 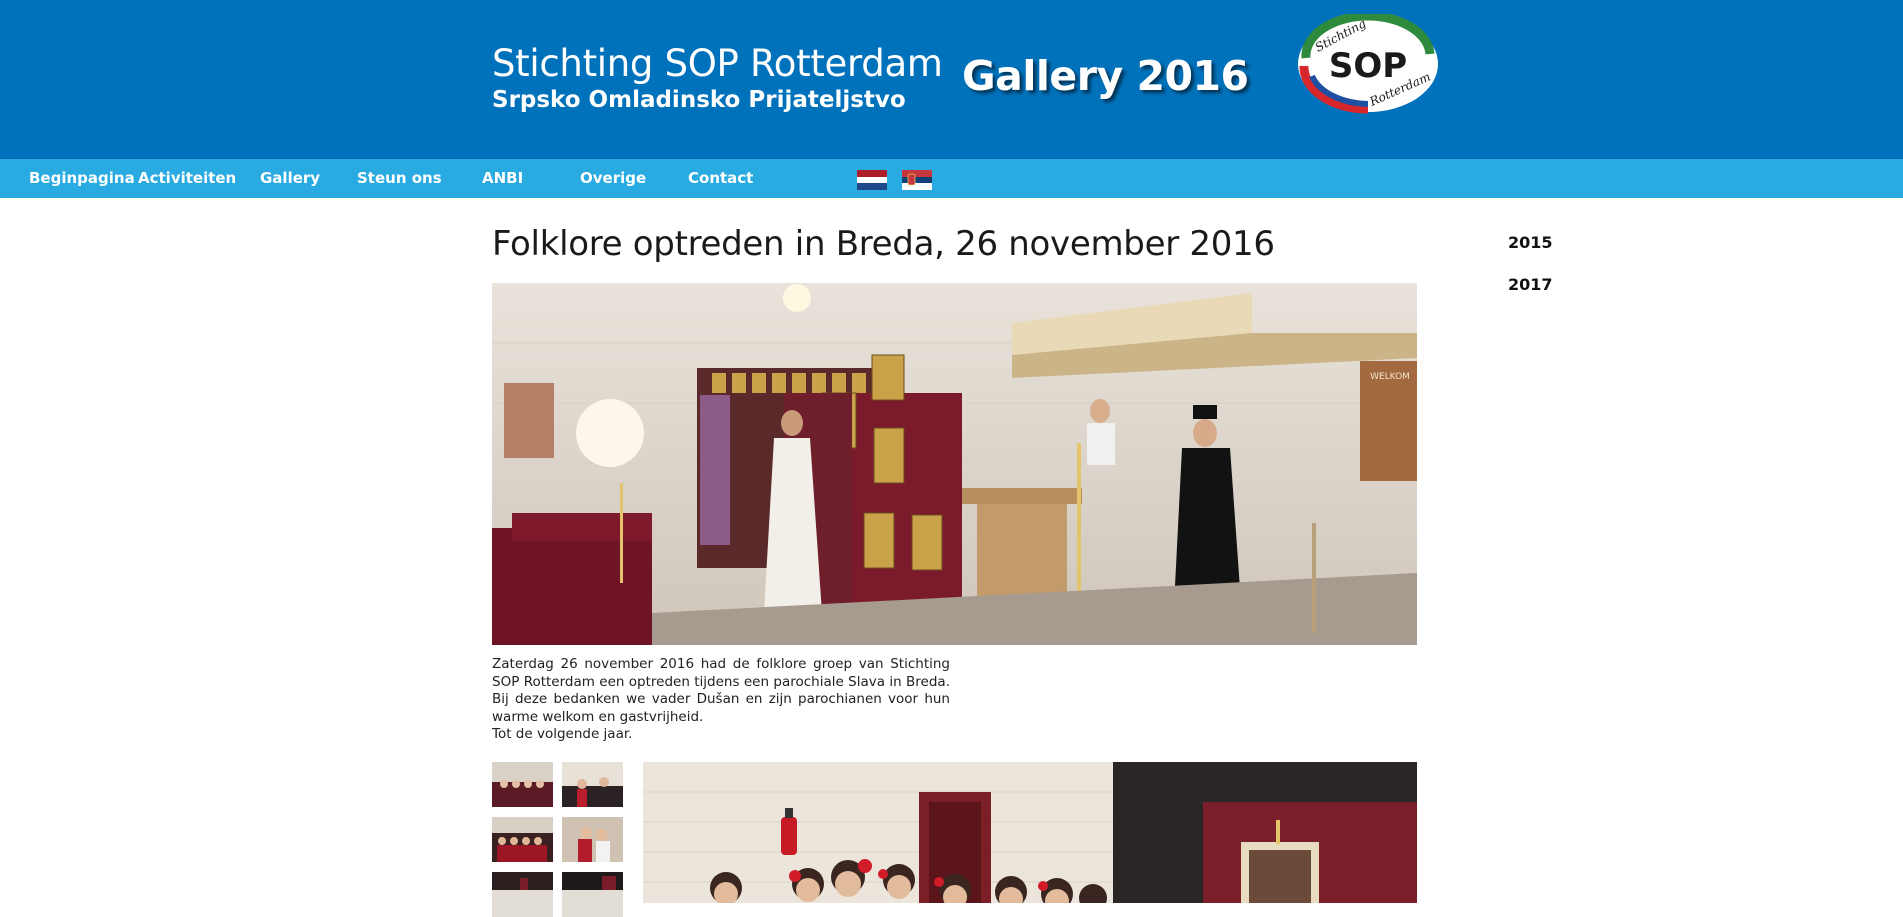 What do you see at coordinates (399, 178) in the screenshot?
I see `nav-item-steun-ons: Steun ons` at bounding box center [399, 178].